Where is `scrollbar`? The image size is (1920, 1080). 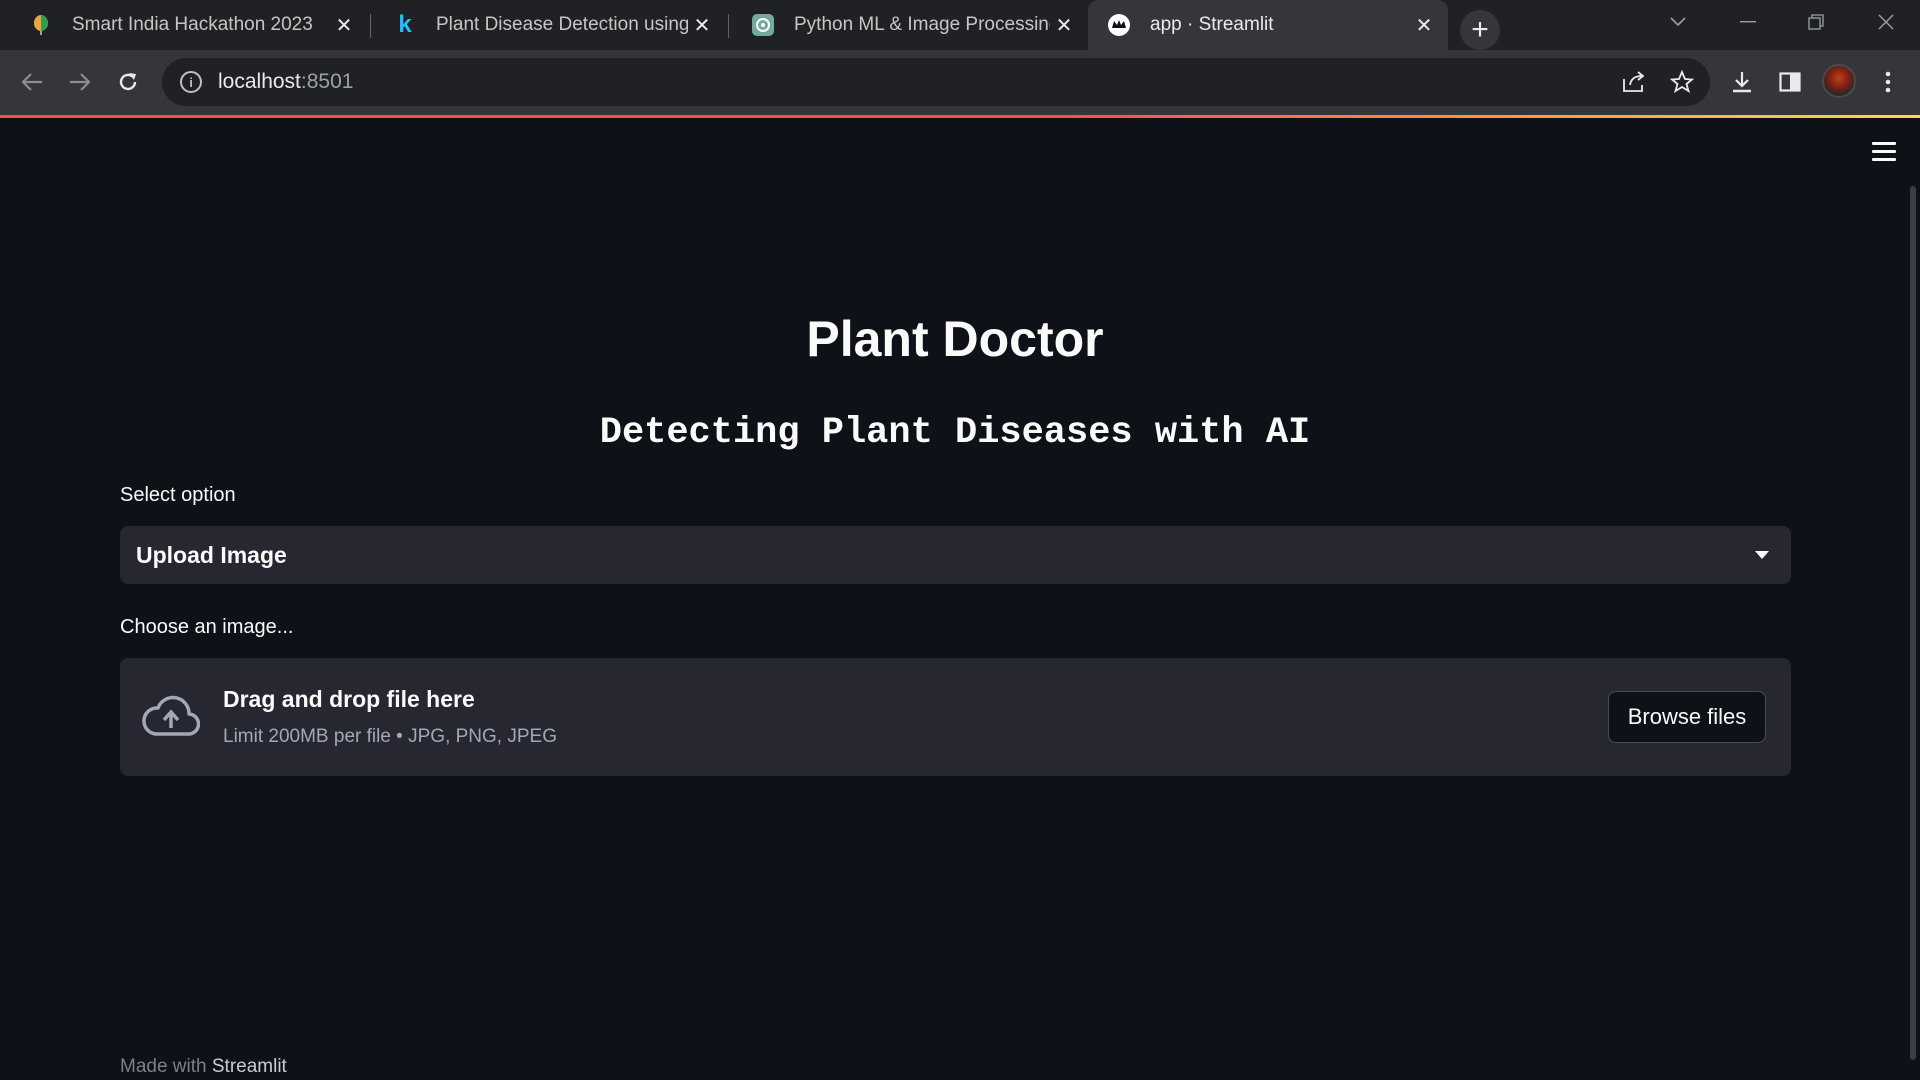
scrollbar is located at coordinates (1913, 623).